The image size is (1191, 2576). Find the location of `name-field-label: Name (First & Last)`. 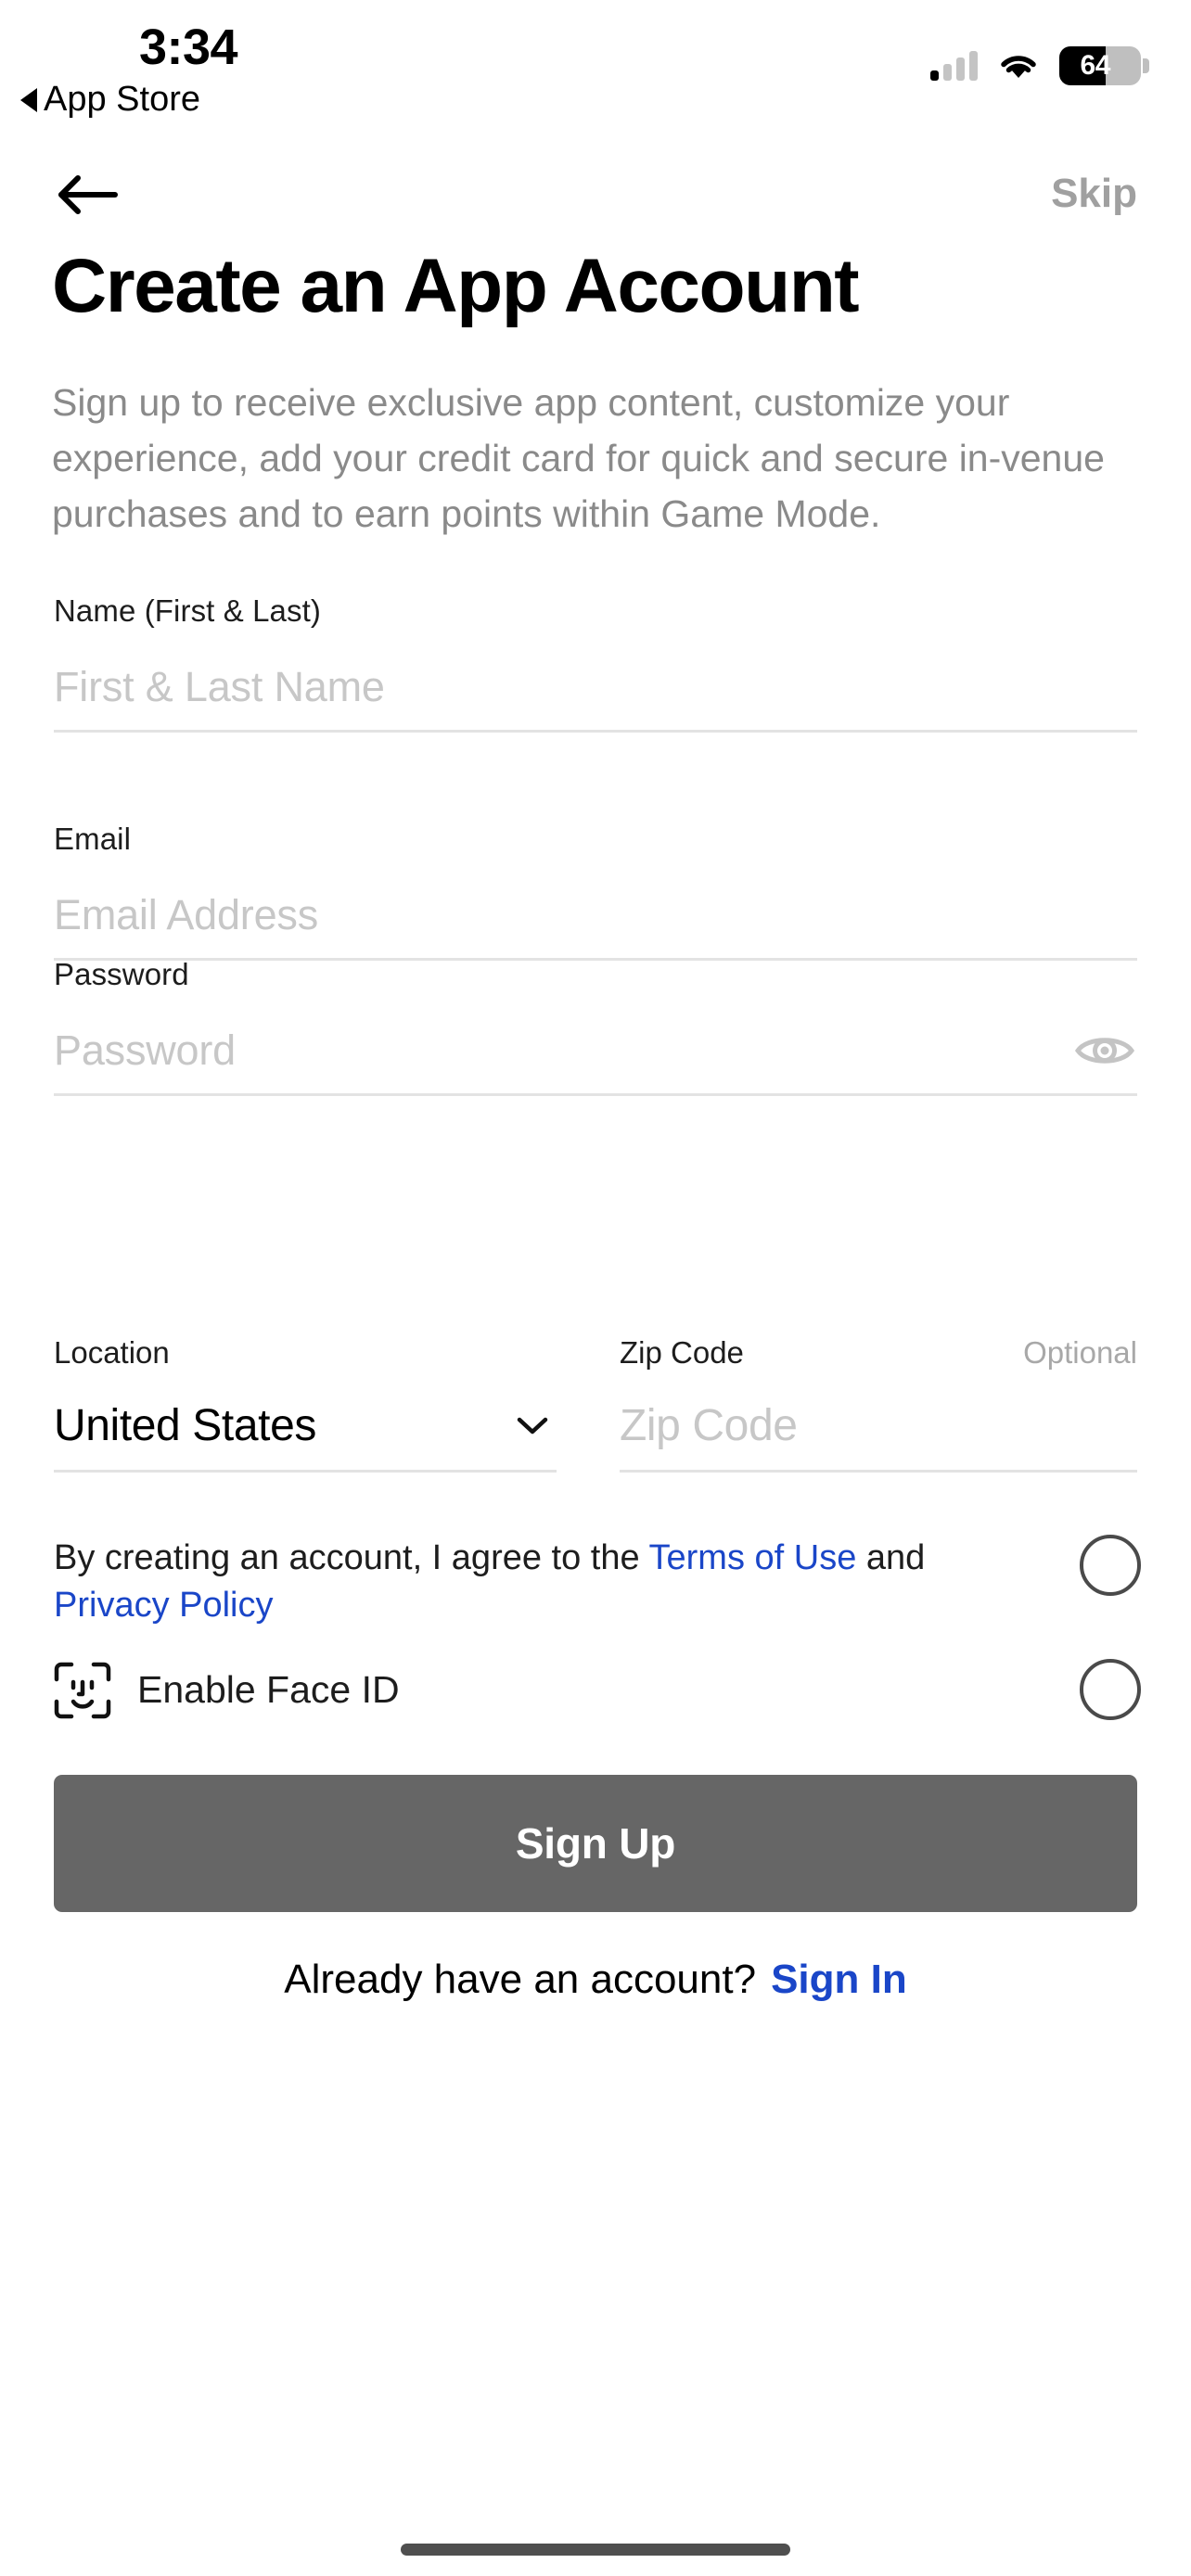

name-field-label: Name (First & Last) is located at coordinates (187, 610).